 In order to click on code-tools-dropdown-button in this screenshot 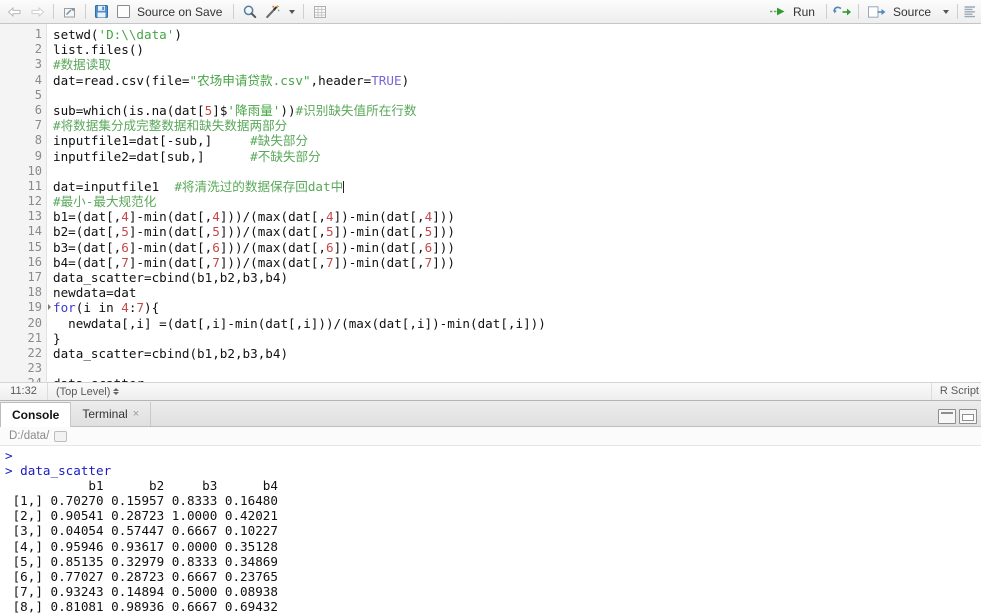, I will do `click(291, 11)`.